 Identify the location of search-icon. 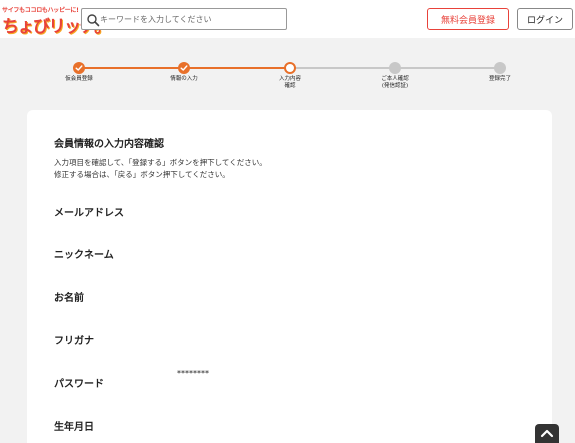
(93, 19).